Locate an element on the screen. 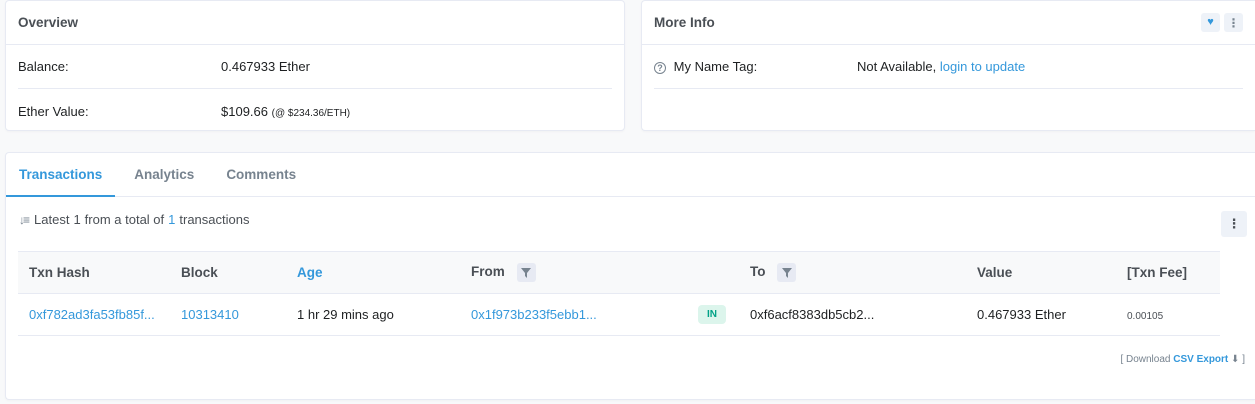  ether-value-amount: $109.66 (@ $234.36/ETH) is located at coordinates (285, 111).